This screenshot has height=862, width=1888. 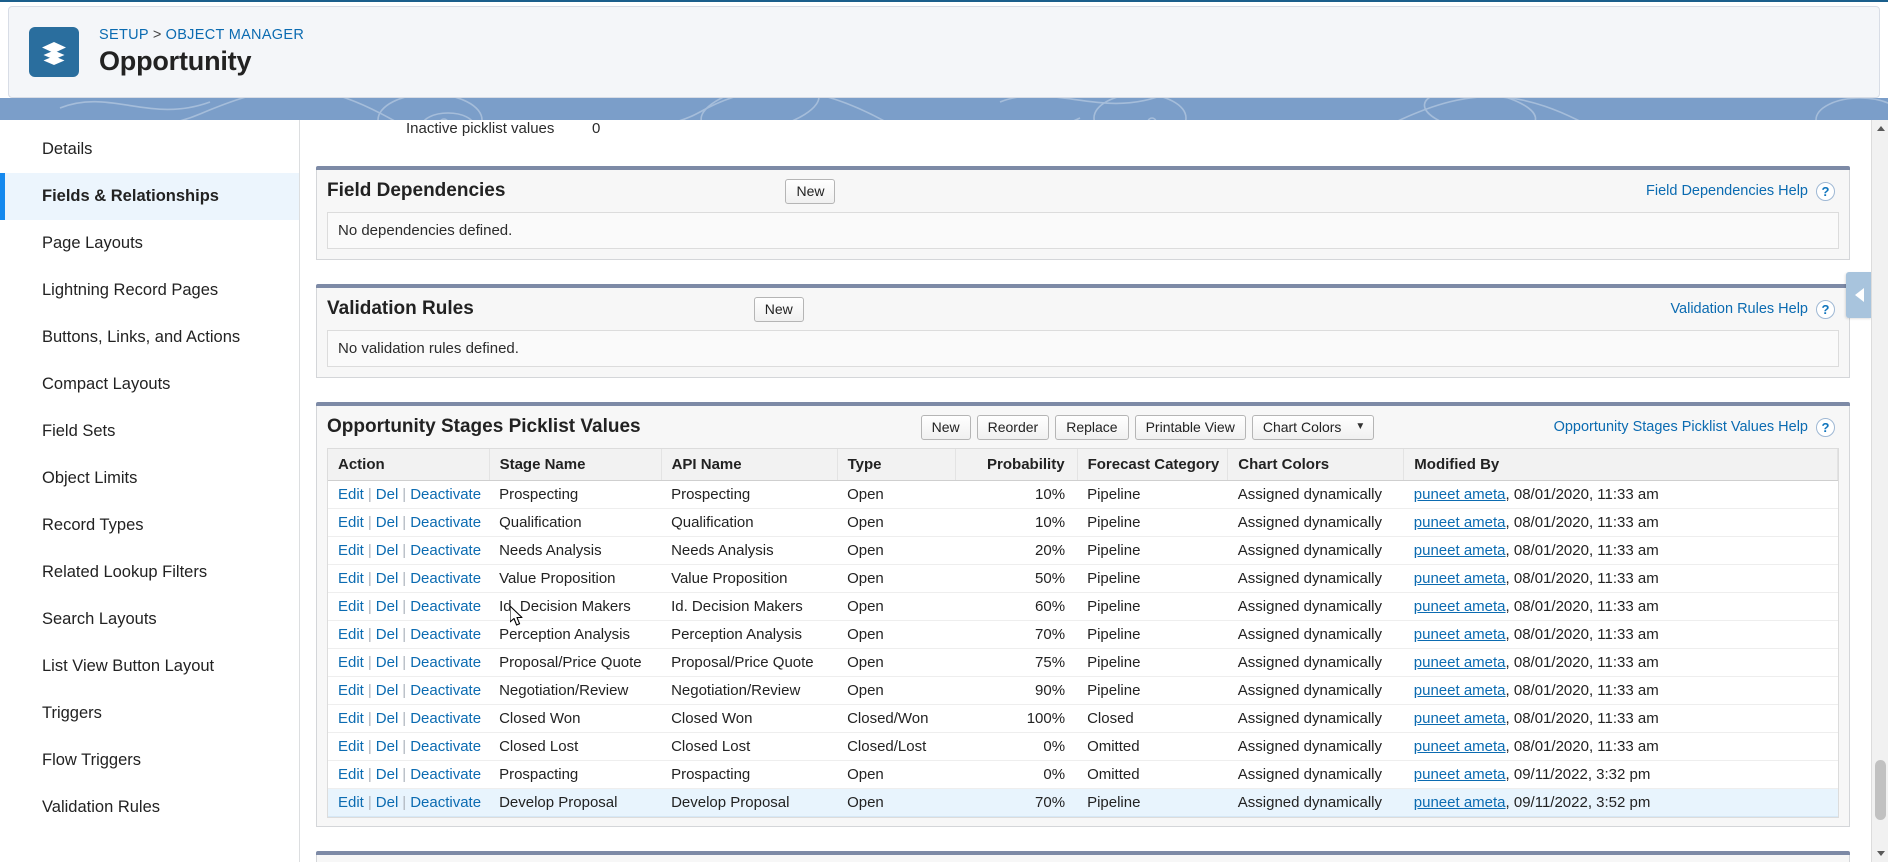 I want to click on validation-rules-help-link: Validation Rules Help, so click(x=1739, y=309).